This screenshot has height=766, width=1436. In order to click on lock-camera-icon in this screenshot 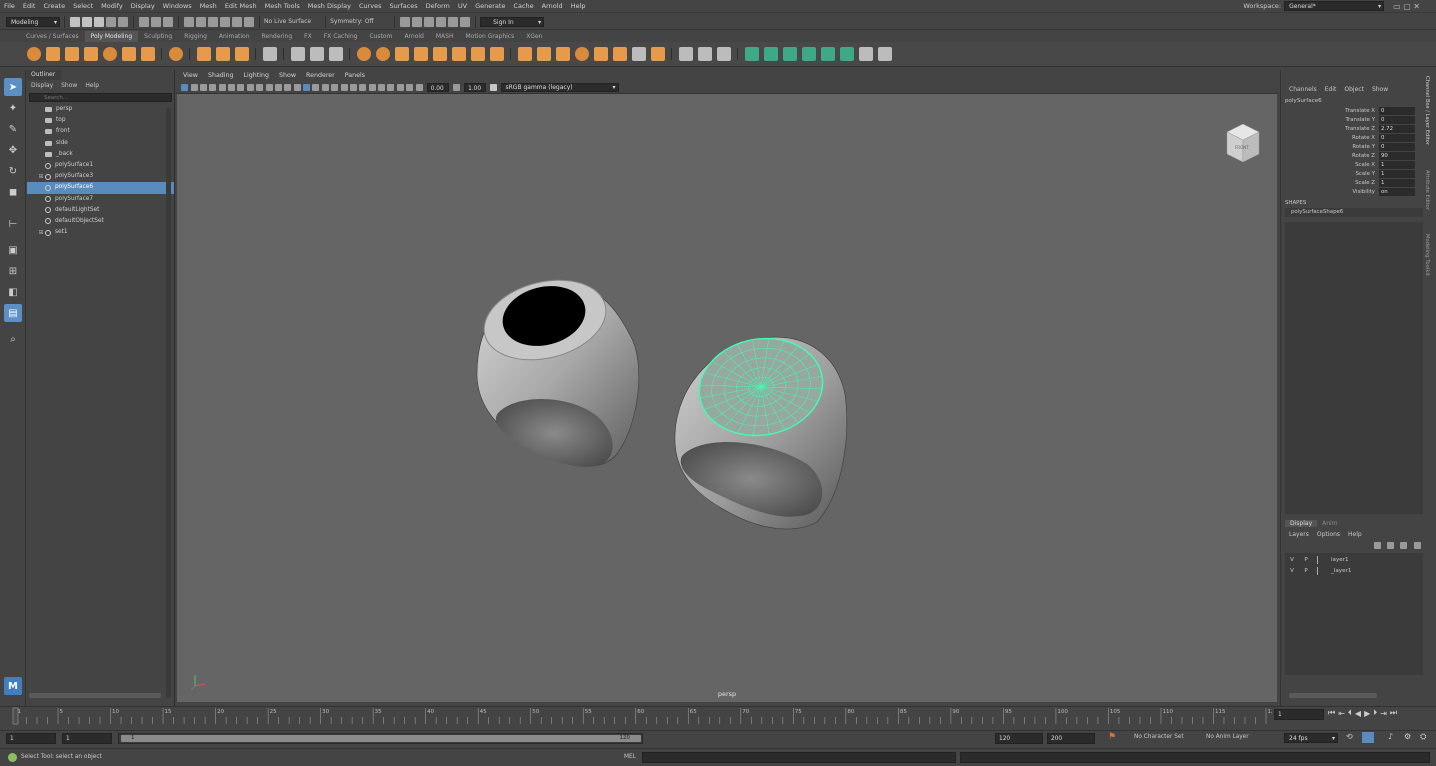, I will do `click(194, 87)`.